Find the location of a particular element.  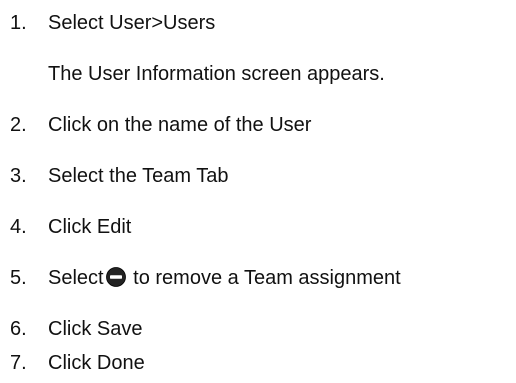

step-text: Click Done is located at coordinates (96, 363).